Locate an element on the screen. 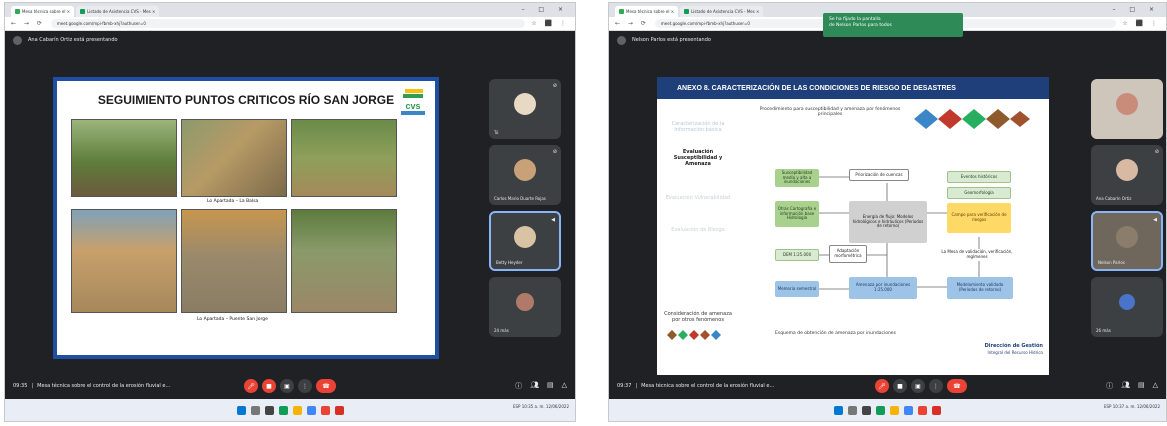 The width and height of the screenshot is (1167, 426). participant-tile-more: 24 más is located at coordinates (525, 307).